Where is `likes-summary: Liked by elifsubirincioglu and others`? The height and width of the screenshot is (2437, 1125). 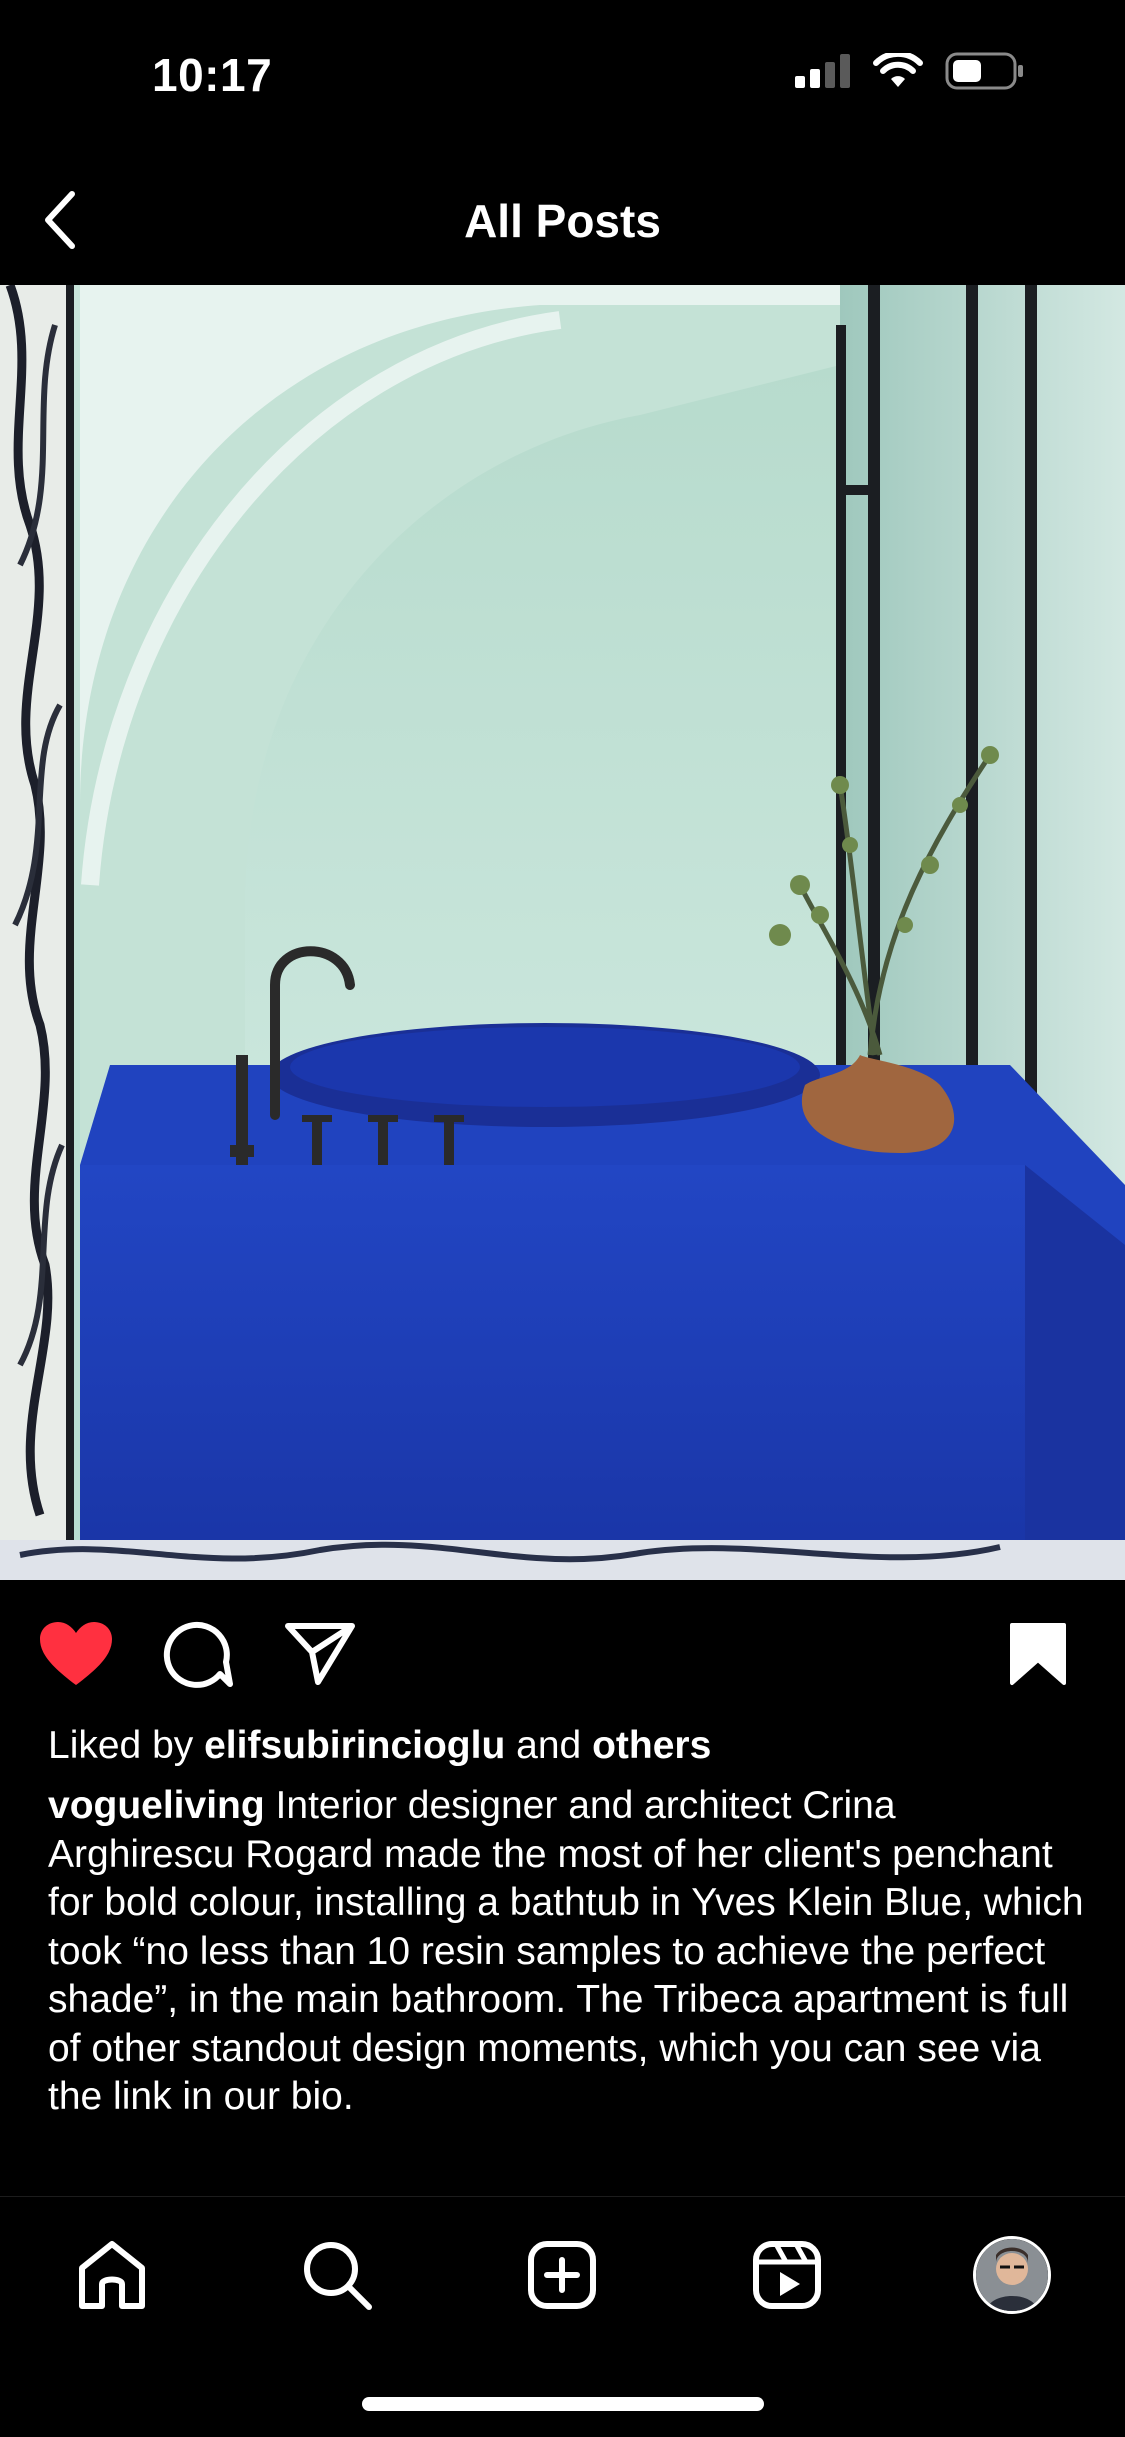
likes-summary: Liked by elifsubirincioglu and others is located at coordinates (379, 1746).